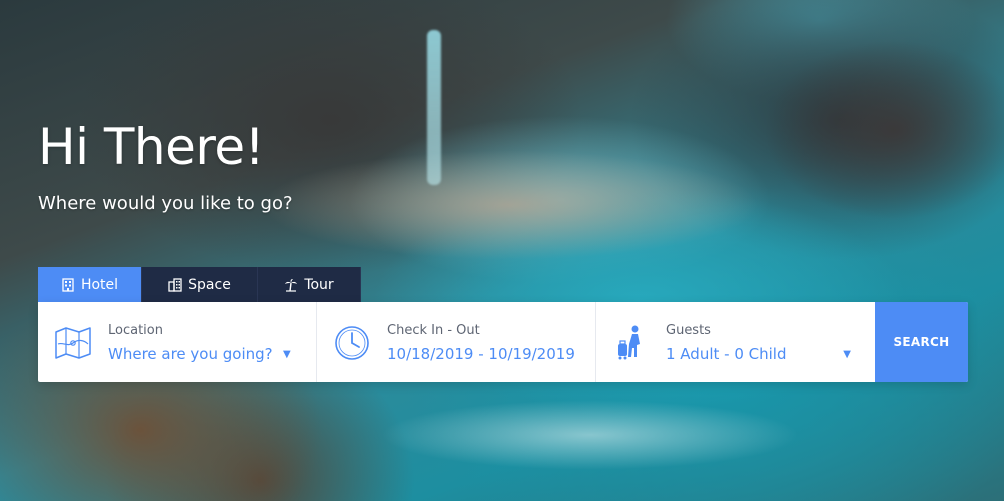  What do you see at coordinates (190, 354) in the screenshot?
I see `location-input: Where are you going?` at bounding box center [190, 354].